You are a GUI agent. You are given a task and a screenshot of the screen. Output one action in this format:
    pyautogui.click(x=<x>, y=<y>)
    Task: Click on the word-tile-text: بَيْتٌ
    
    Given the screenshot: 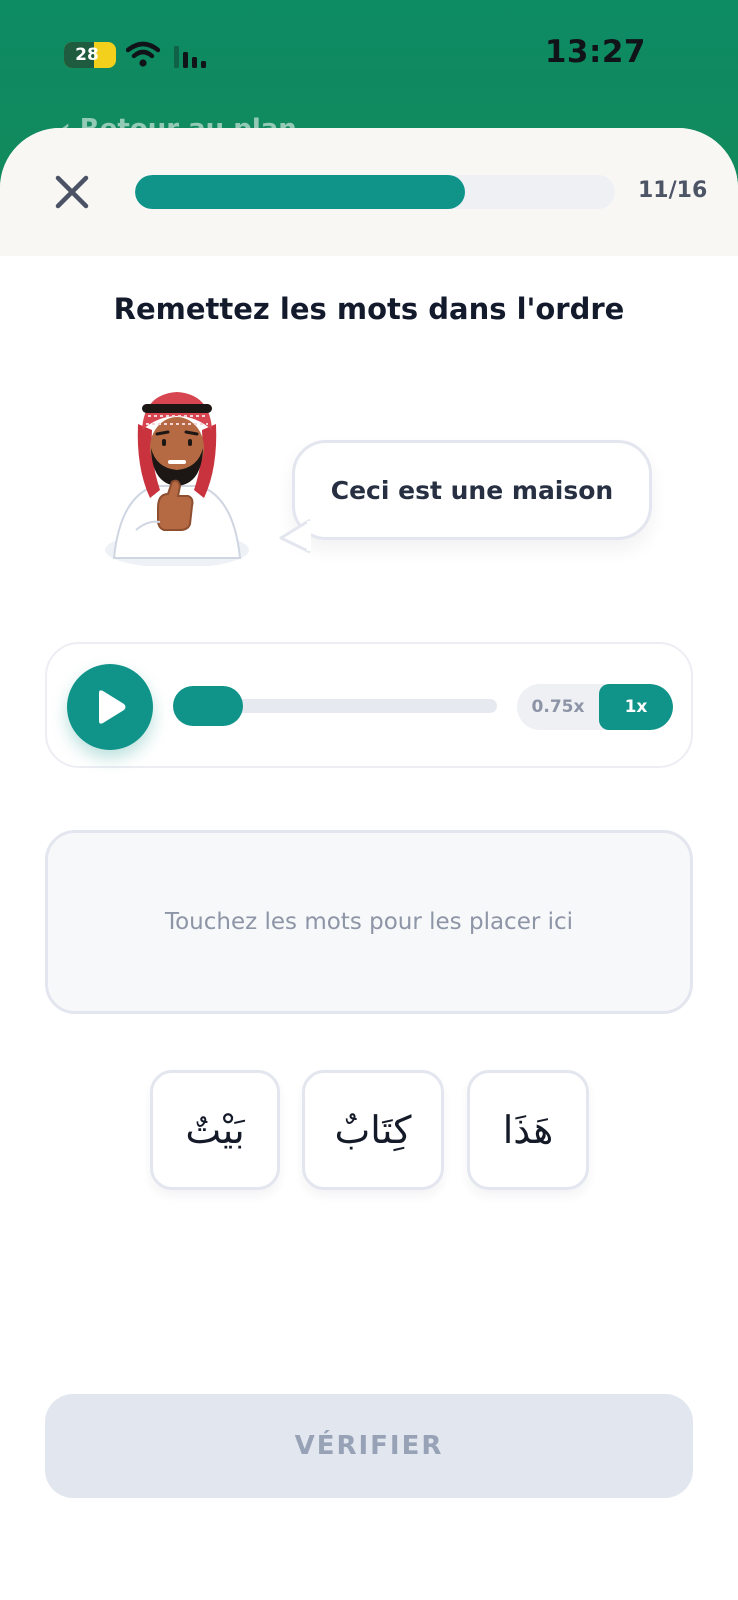 What is the action you would take?
    pyautogui.click(x=215, y=1130)
    